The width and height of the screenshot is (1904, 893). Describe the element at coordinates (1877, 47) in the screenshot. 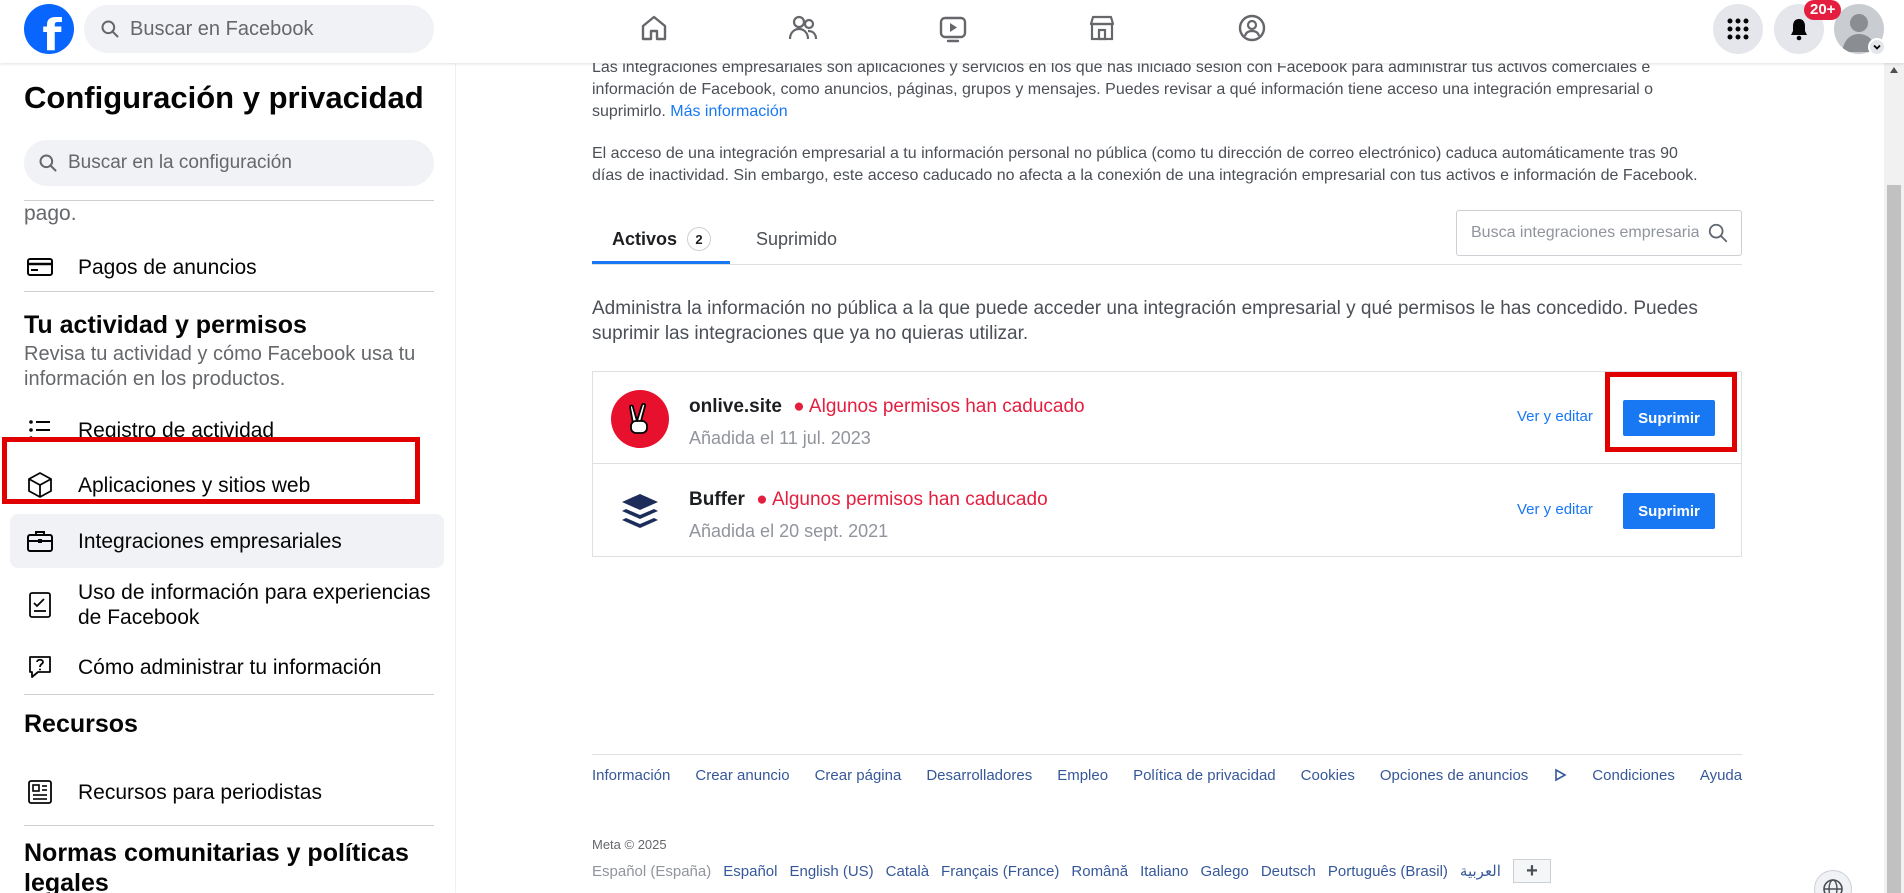

I see `chevron-down-icon` at that location.